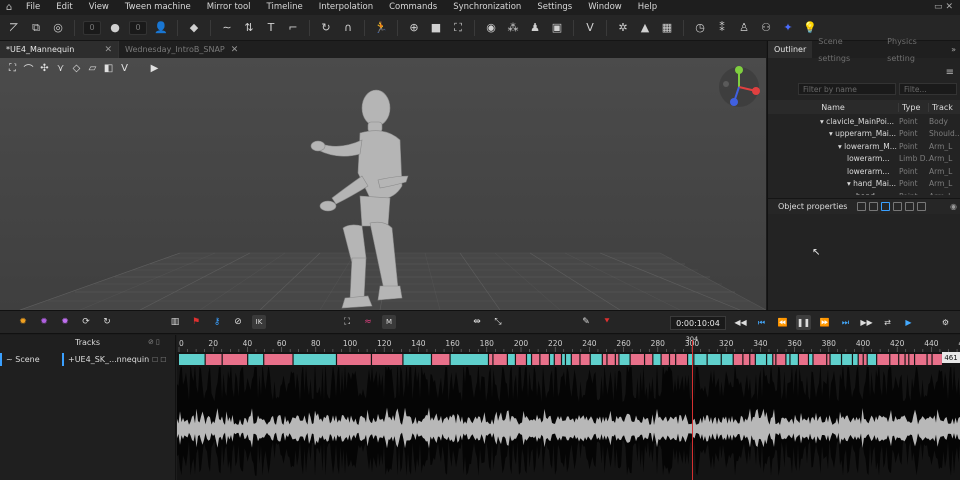 The width and height of the screenshot is (960, 480). I want to click on home-icon: ⌂, so click(9, 7).